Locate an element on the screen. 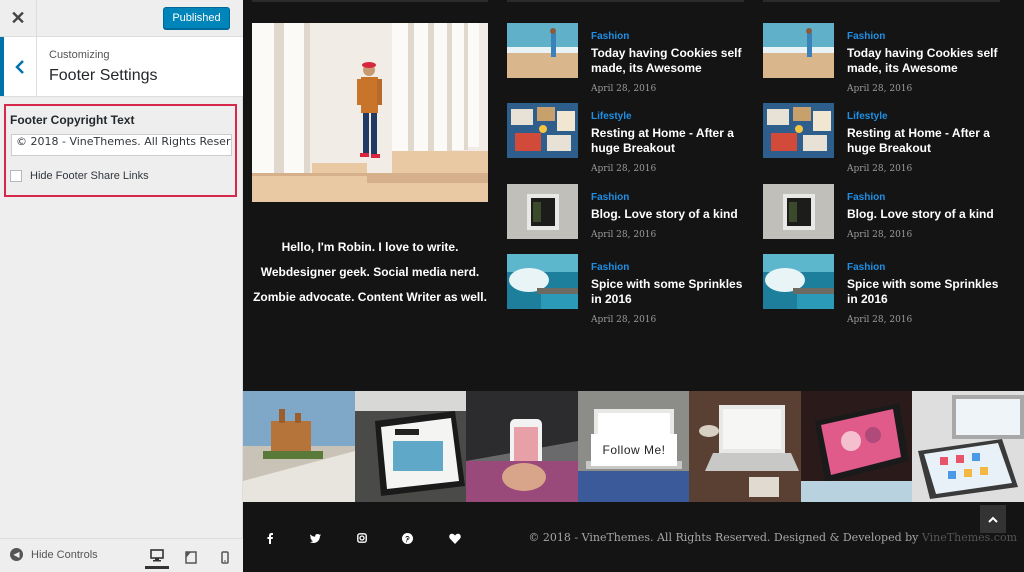  mobile-icon is located at coordinates (225, 557).